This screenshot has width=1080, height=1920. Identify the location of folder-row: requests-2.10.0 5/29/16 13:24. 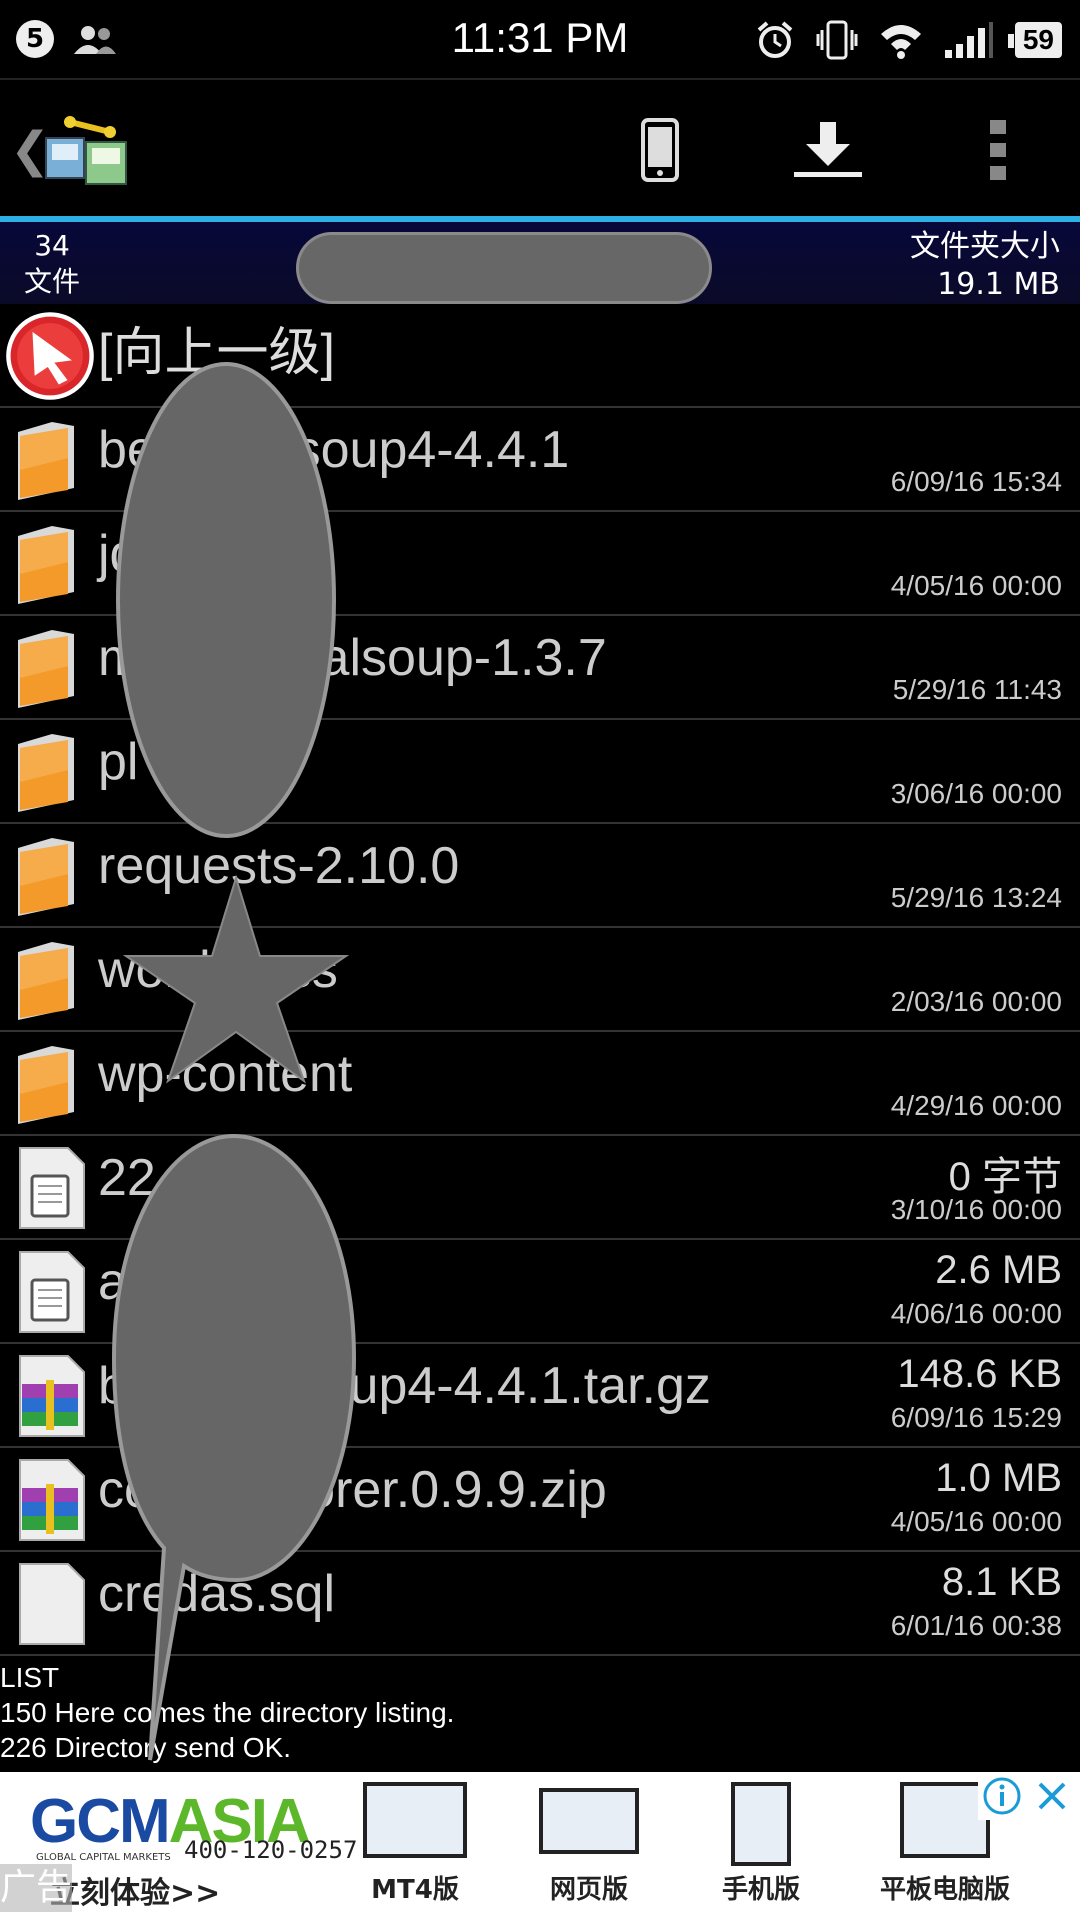
(540, 876).